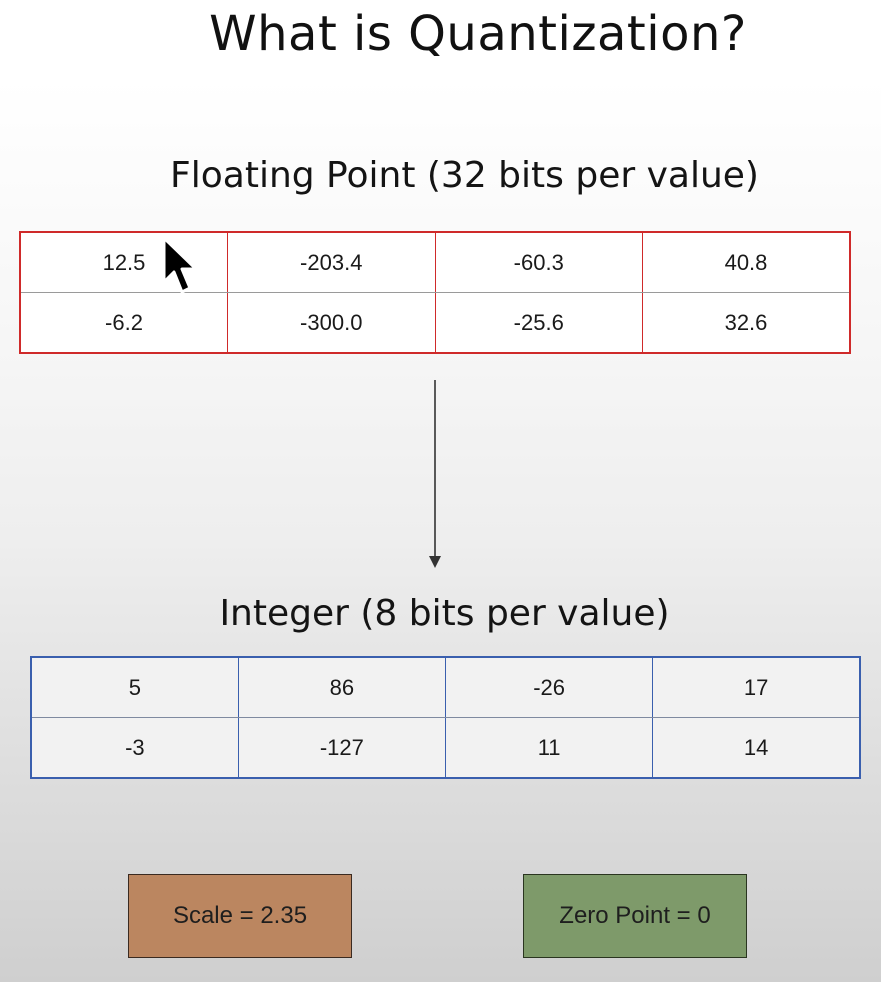 The width and height of the screenshot is (881, 982). Describe the element at coordinates (538, 323) in the screenshot. I see `table-cell: -25.6` at that location.